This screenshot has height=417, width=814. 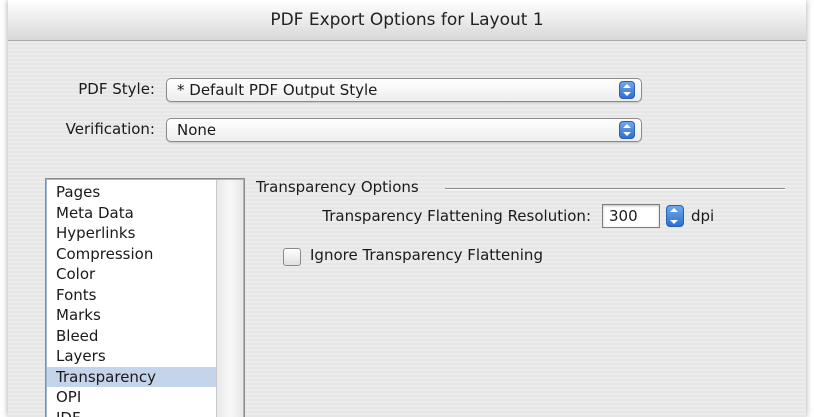 I want to click on dialog-title: PDF Export Options for Layout 1, so click(x=407, y=20).